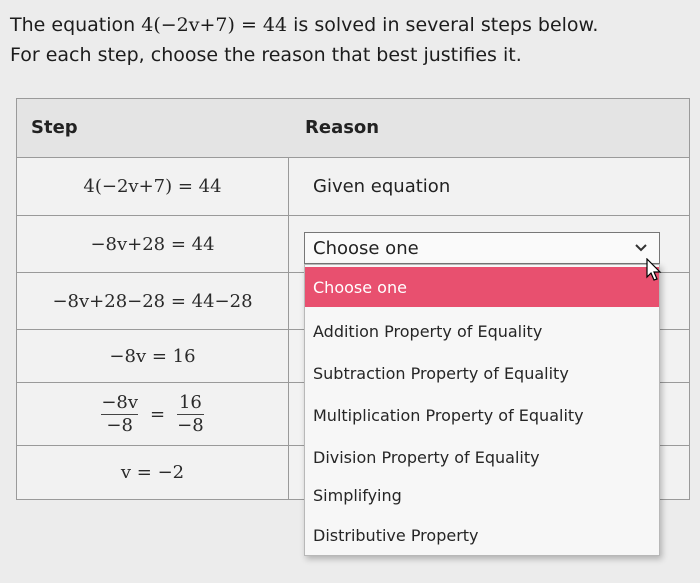 This screenshot has height=583, width=700. What do you see at coordinates (214, 25) in the screenshot?
I see `prompt-equation: 4(−2v+7) = 44` at bounding box center [214, 25].